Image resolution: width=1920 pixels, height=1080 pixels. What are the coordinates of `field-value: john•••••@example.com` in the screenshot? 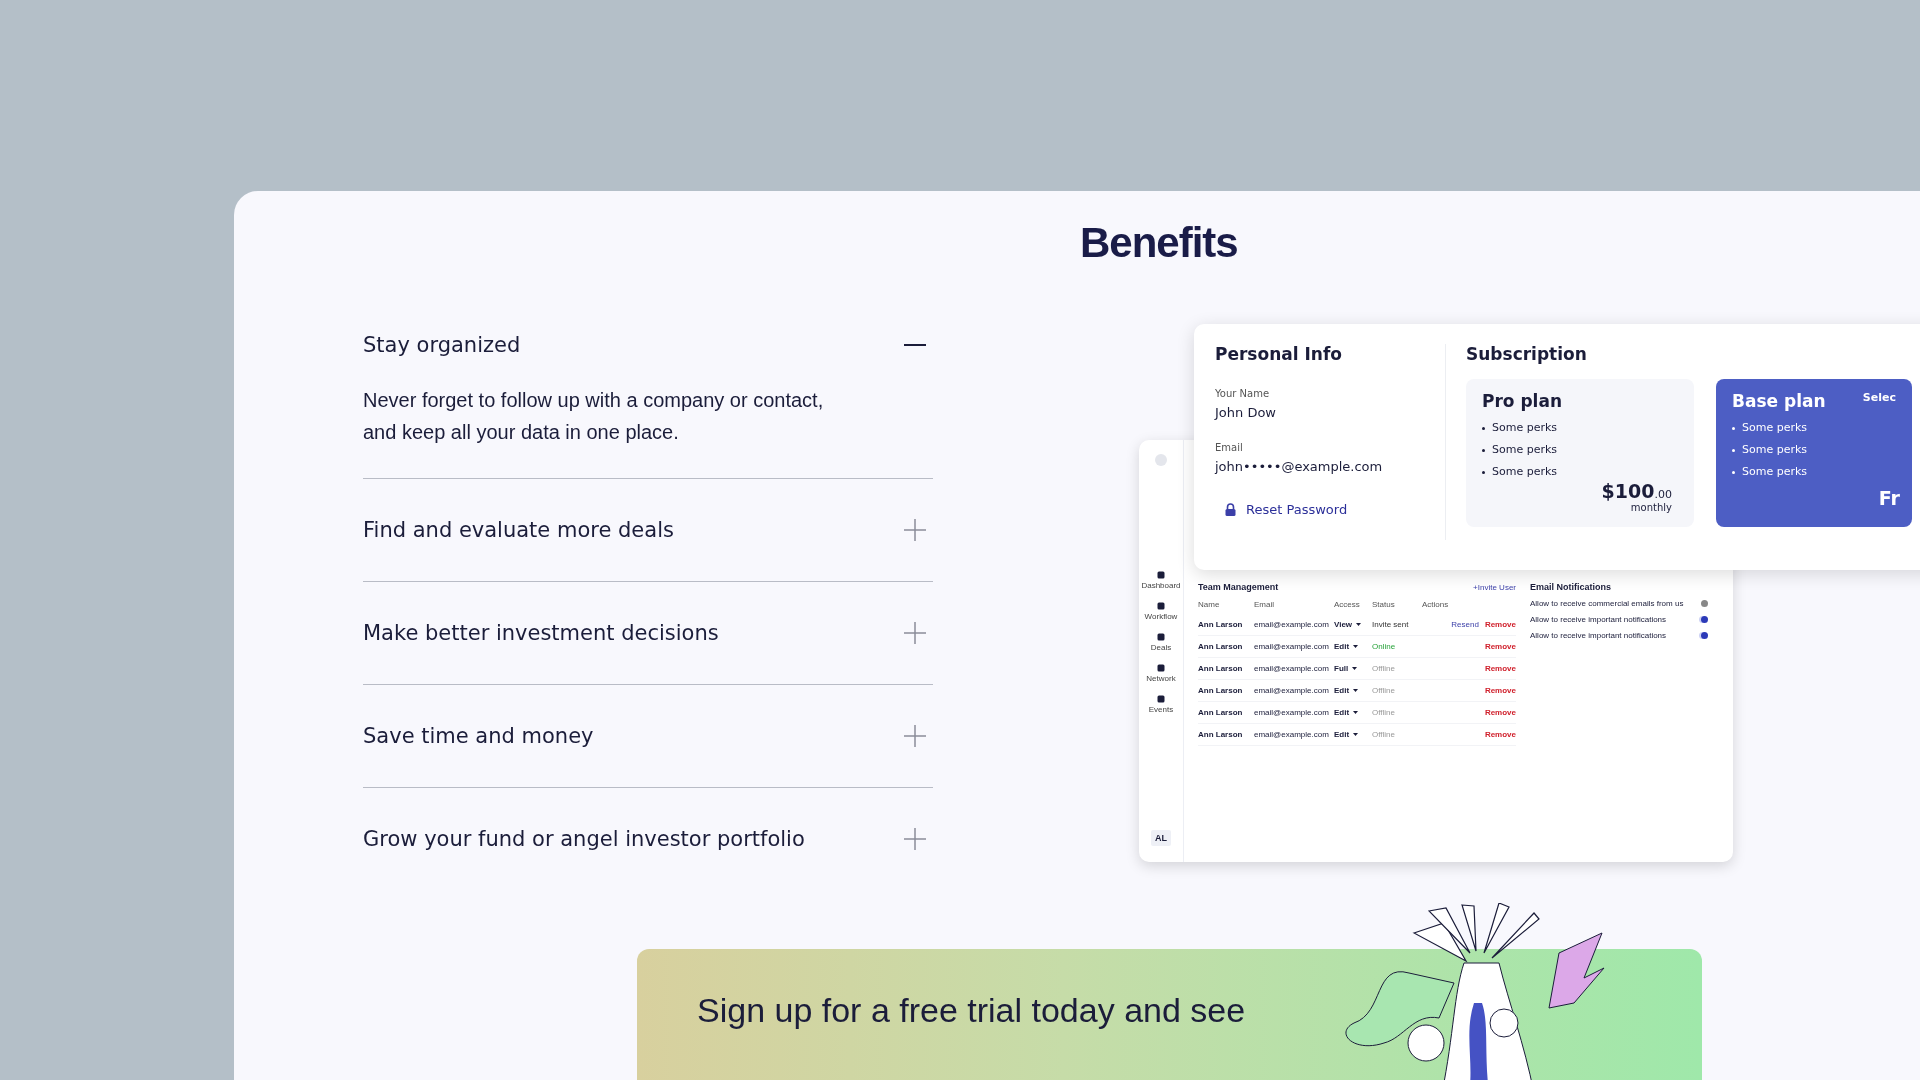 It's located at (1299, 466).